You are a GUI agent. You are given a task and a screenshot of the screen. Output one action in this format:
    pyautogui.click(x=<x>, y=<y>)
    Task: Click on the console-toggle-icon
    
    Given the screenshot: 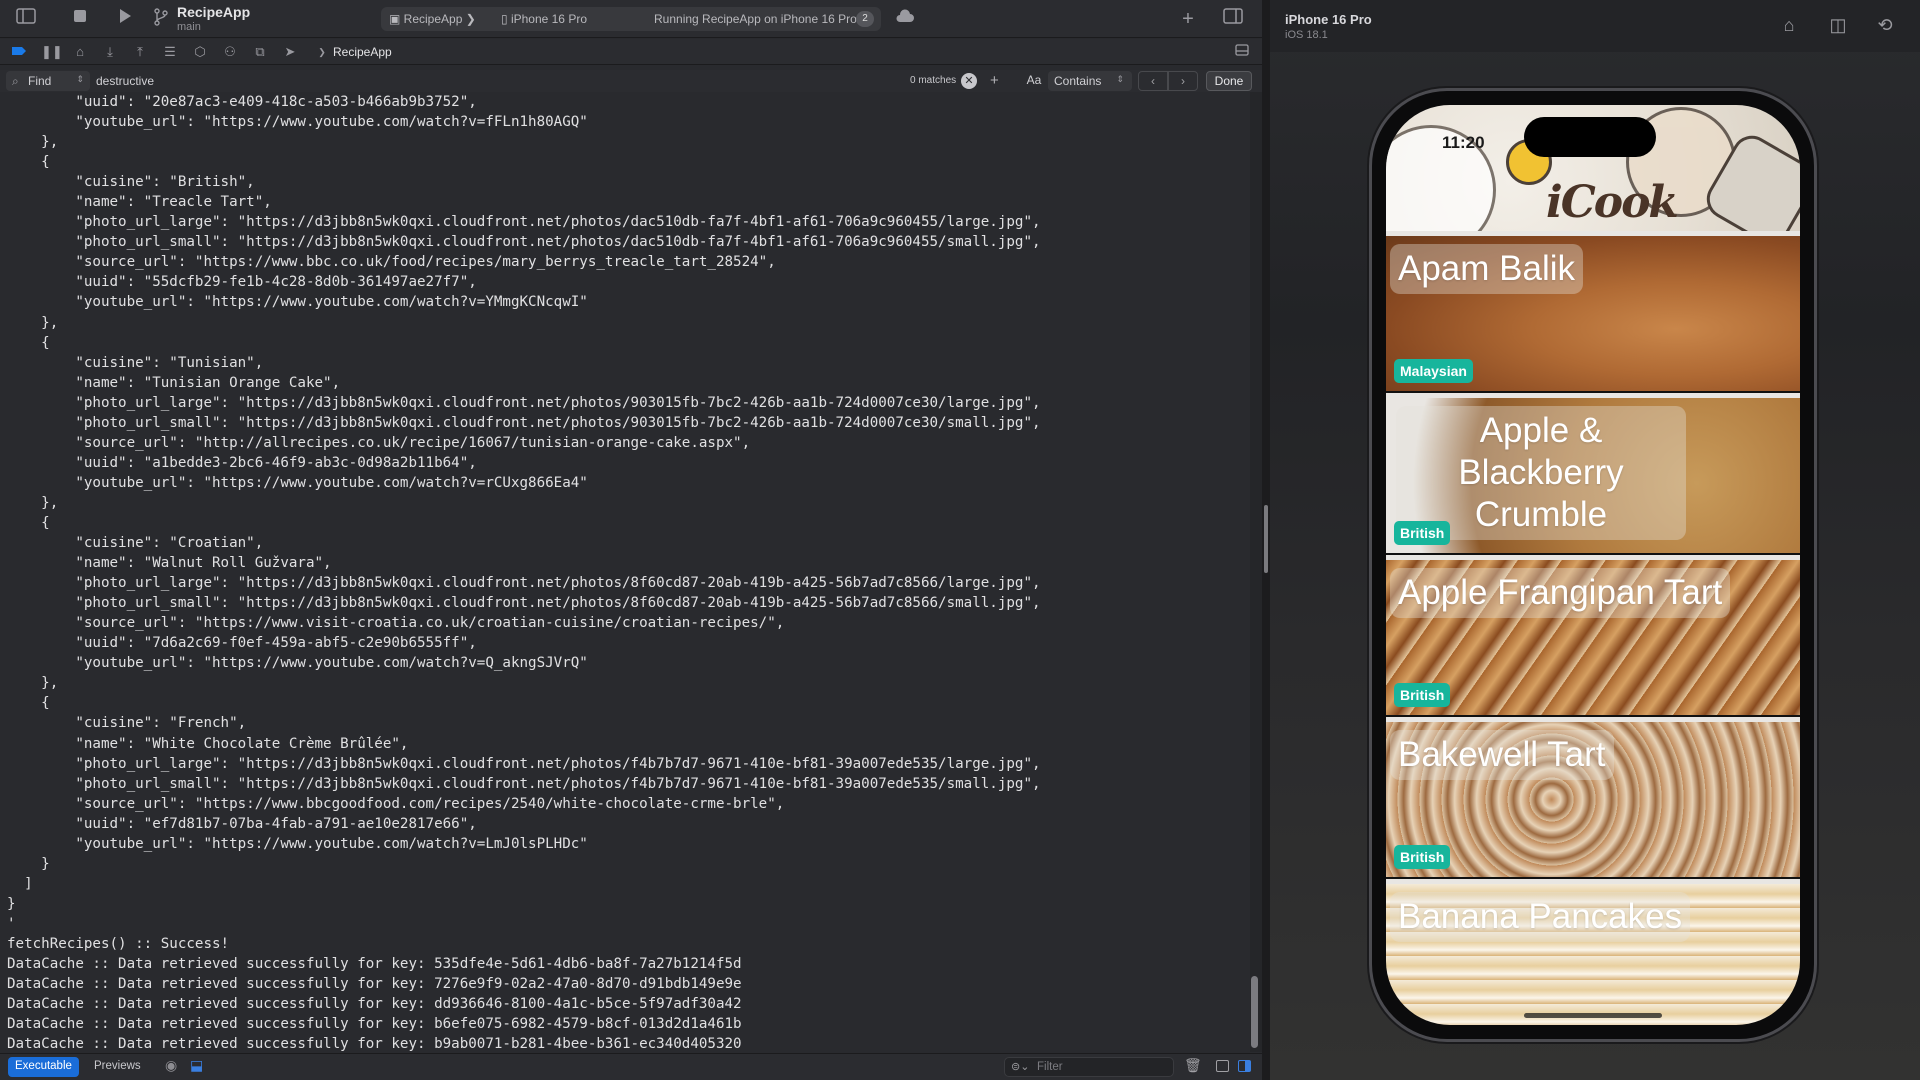 What is the action you would take?
    pyautogui.click(x=1242, y=52)
    